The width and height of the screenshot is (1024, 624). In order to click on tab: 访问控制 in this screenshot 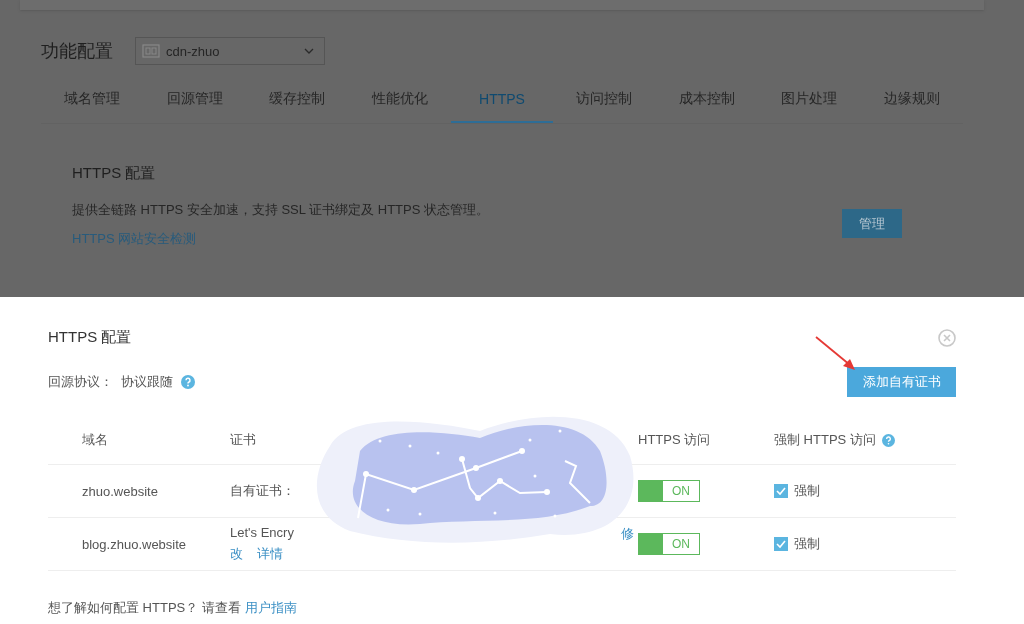, I will do `click(604, 100)`.